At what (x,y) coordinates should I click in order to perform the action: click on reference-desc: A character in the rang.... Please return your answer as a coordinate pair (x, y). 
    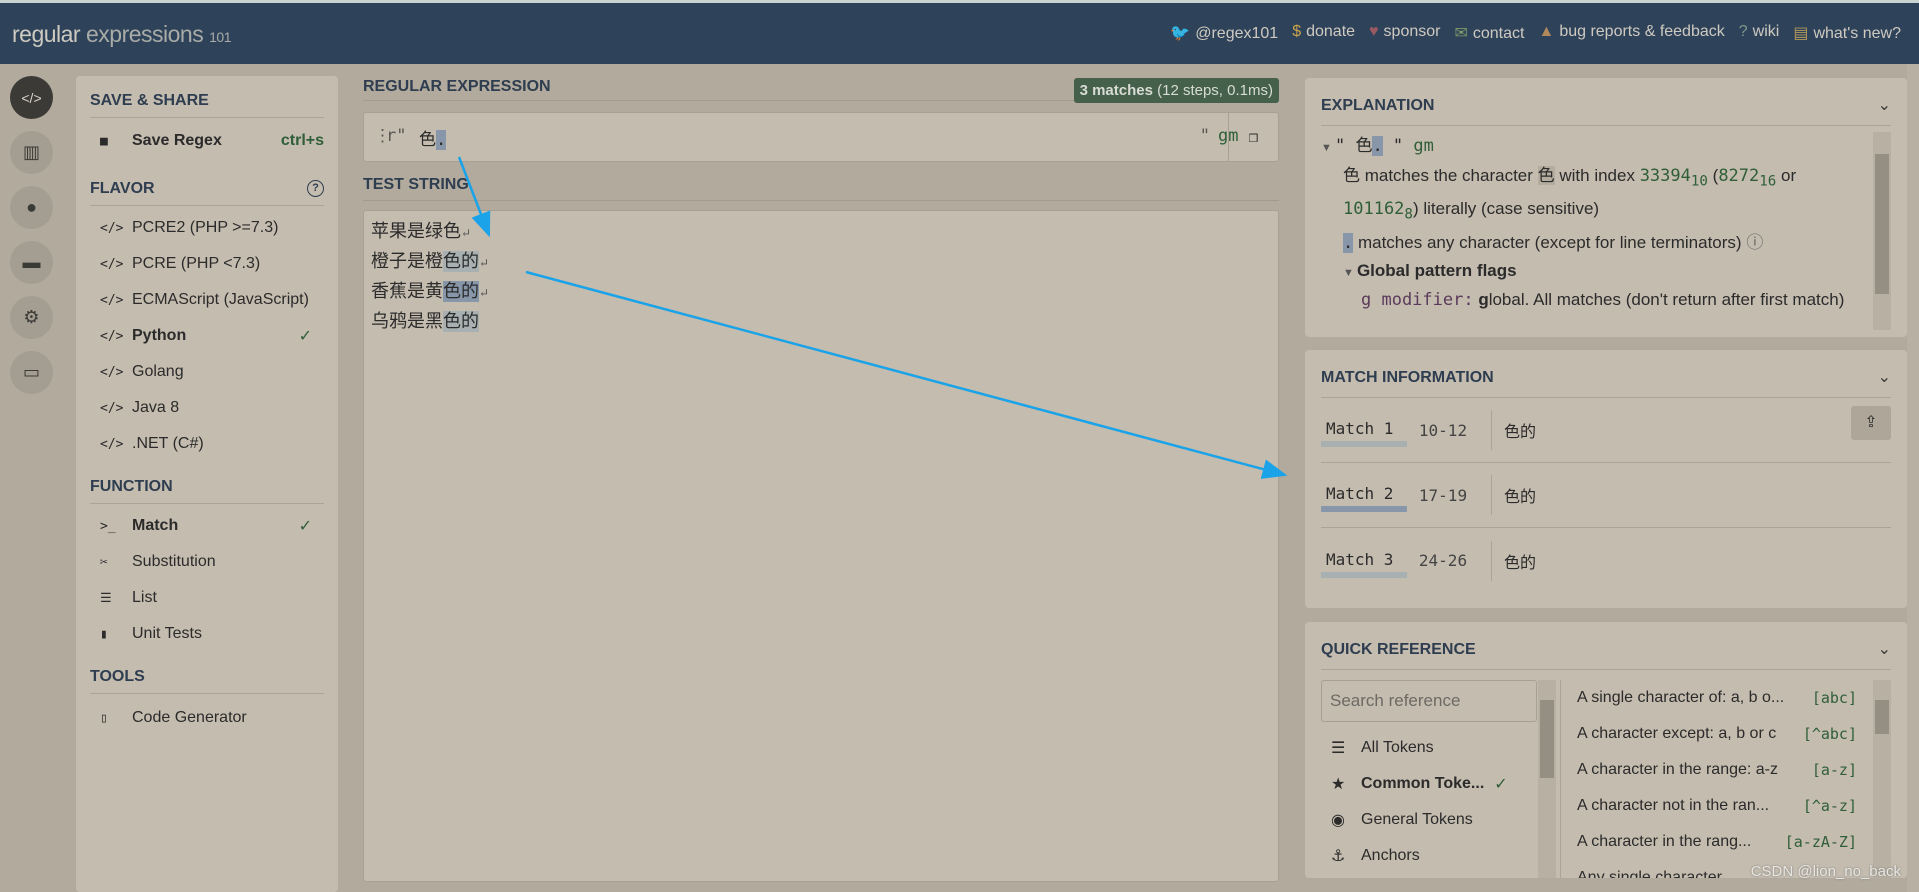
    Looking at the image, I should click on (1664, 841).